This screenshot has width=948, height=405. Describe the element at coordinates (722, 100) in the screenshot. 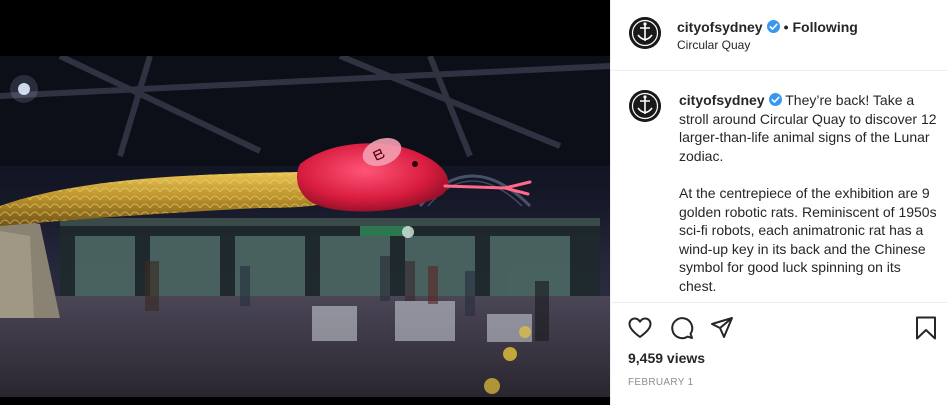

I see `caption-username-link: cityofsydney` at that location.